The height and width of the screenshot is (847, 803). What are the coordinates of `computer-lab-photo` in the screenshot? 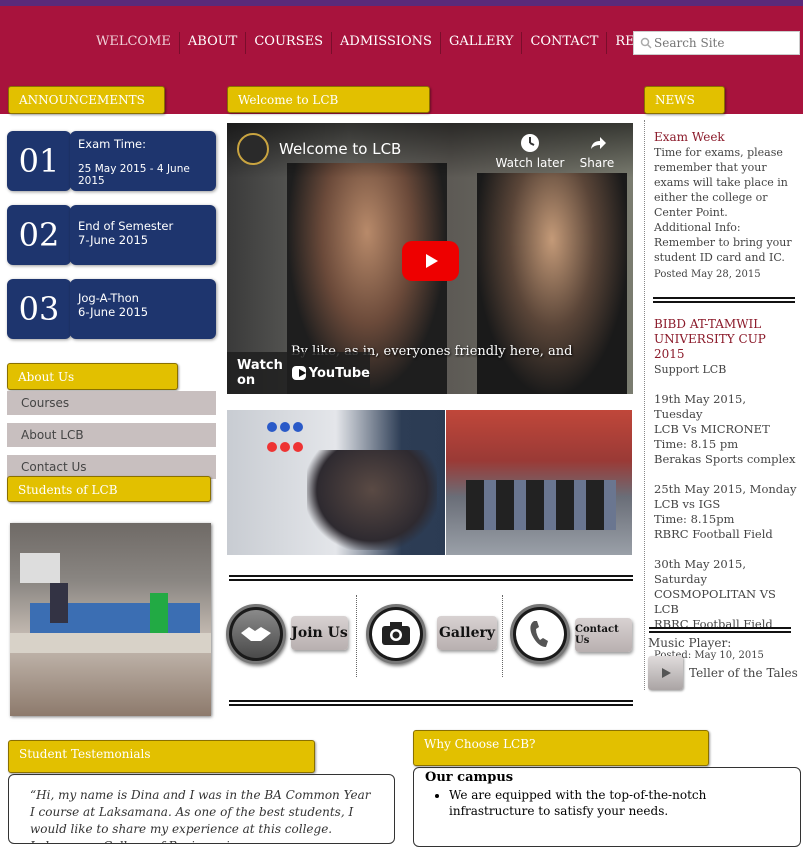 It's located at (539, 482).